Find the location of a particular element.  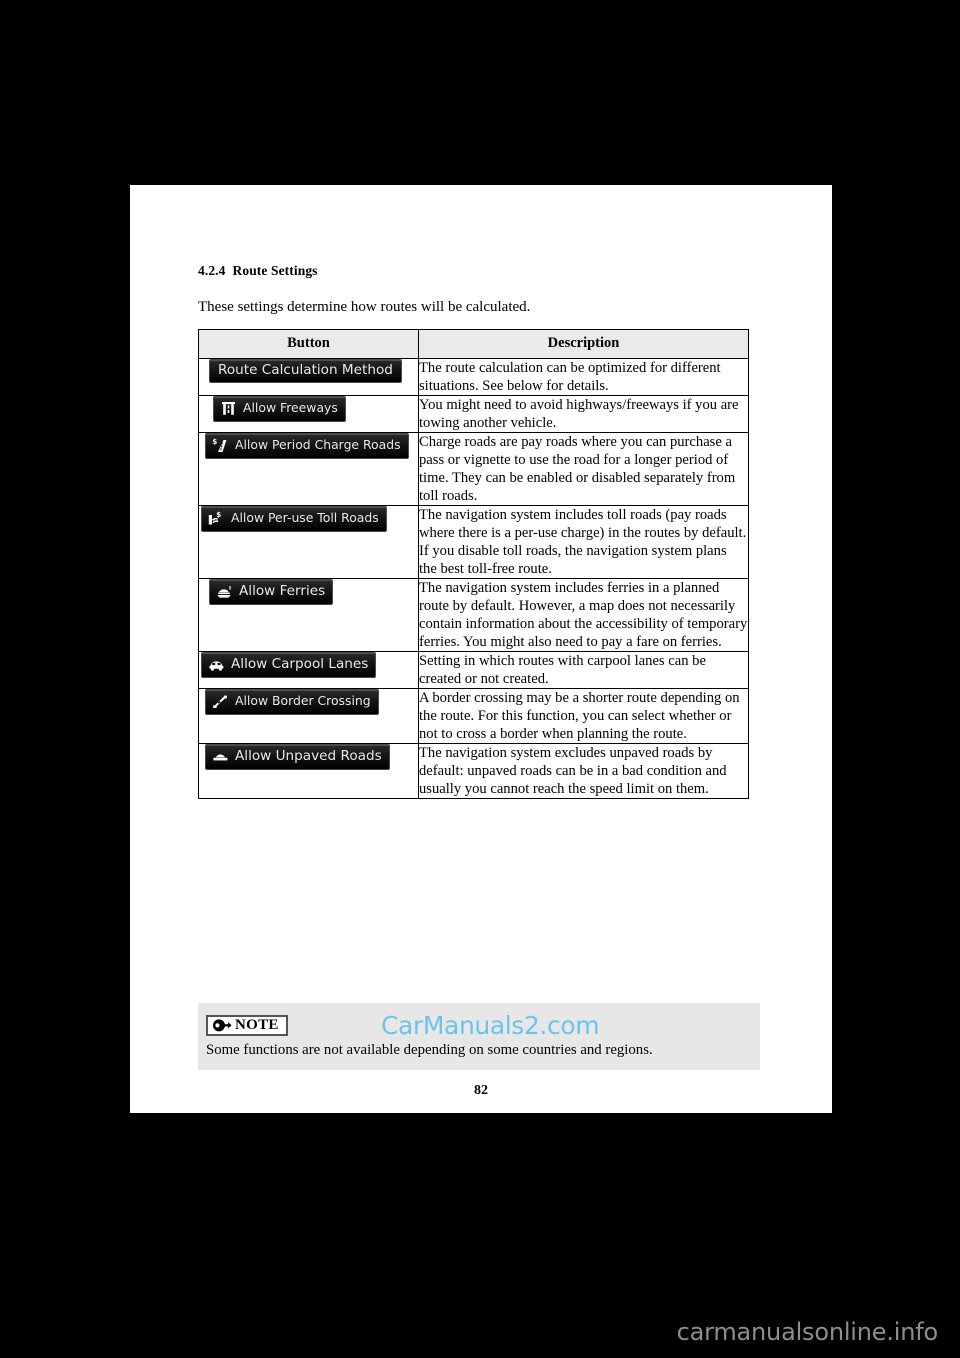

freeway-icon is located at coordinates (228, 408).